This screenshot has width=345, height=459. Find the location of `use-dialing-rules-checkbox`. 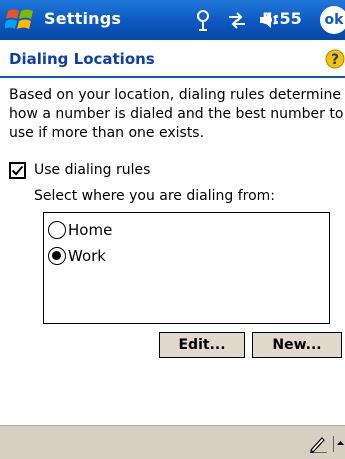

use-dialing-rules-checkbox is located at coordinates (17, 170).